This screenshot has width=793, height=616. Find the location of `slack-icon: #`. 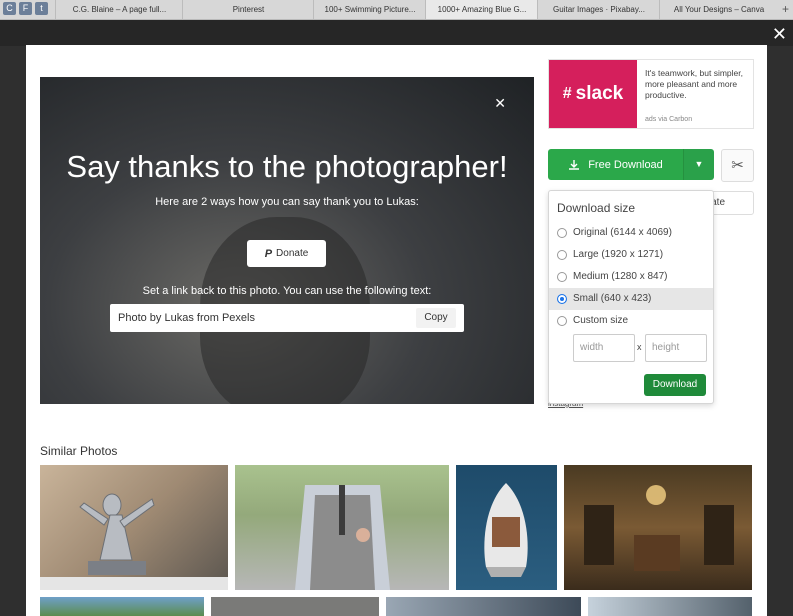

slack-icon: # is located at coordinates (567, 93).